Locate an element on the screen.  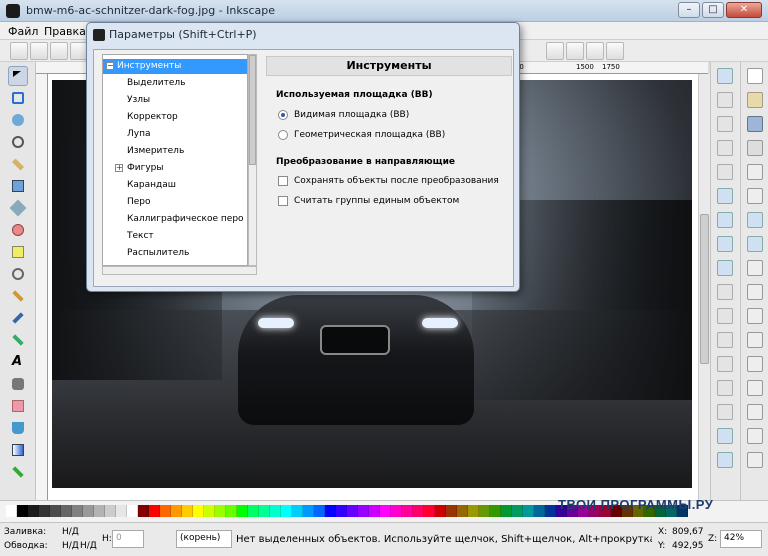
zoom-input: 42% is located at coordinates (741, 539).